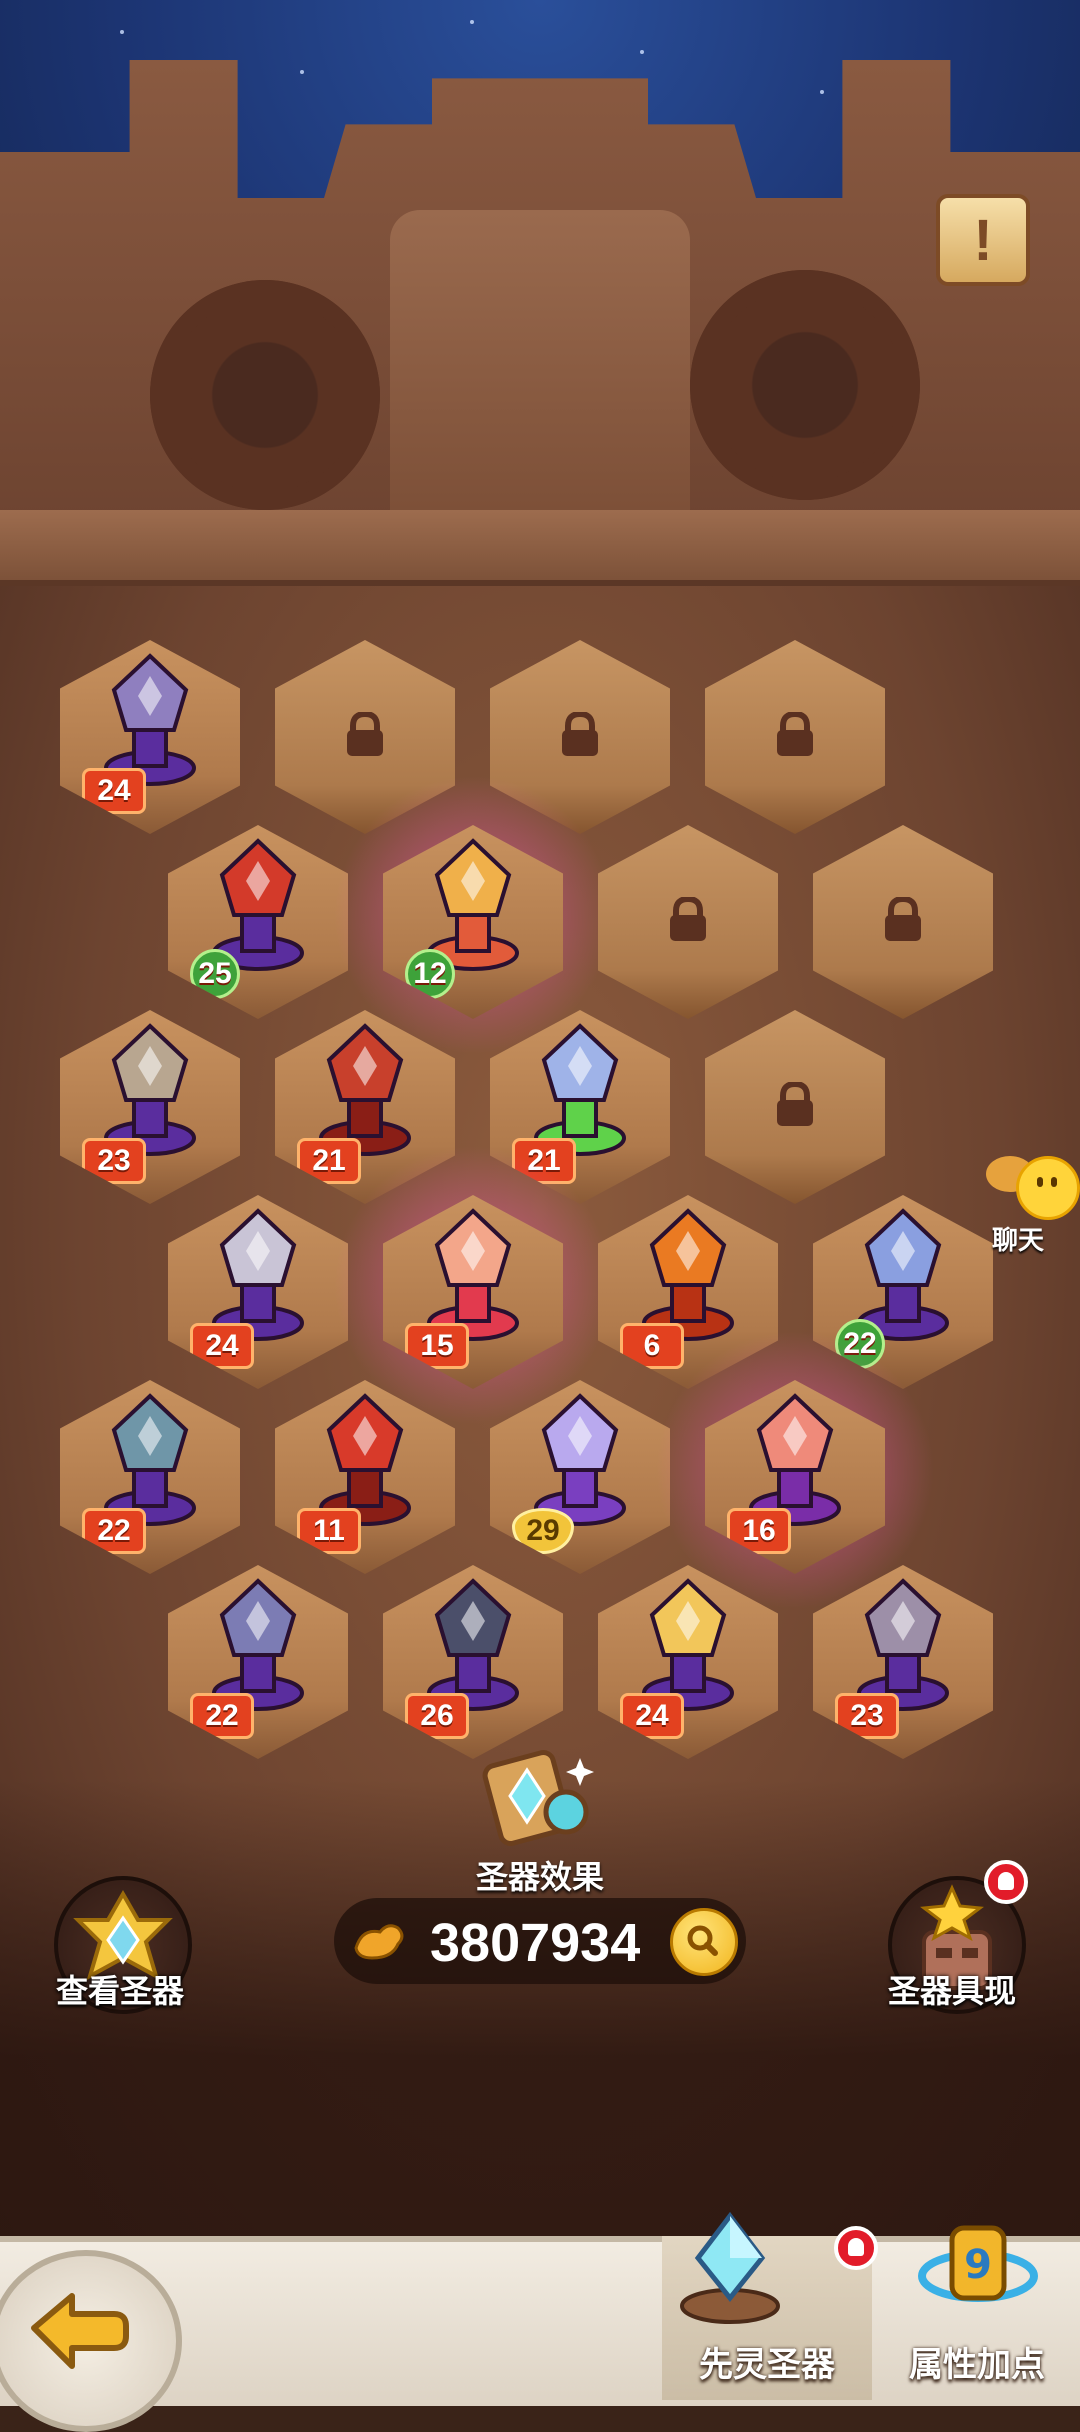  I want to click on attribute-orb-icon: 9, so click(978, 2263).